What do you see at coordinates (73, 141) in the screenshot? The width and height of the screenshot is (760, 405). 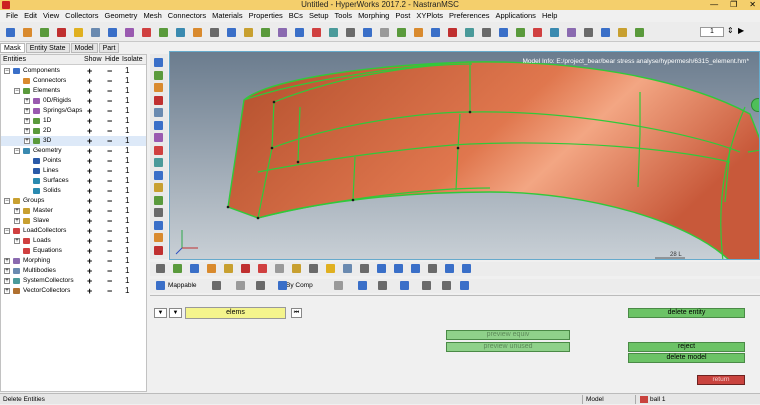 I see `tree-row-3d: +3D + − 1` at bounding box center [73, 141].